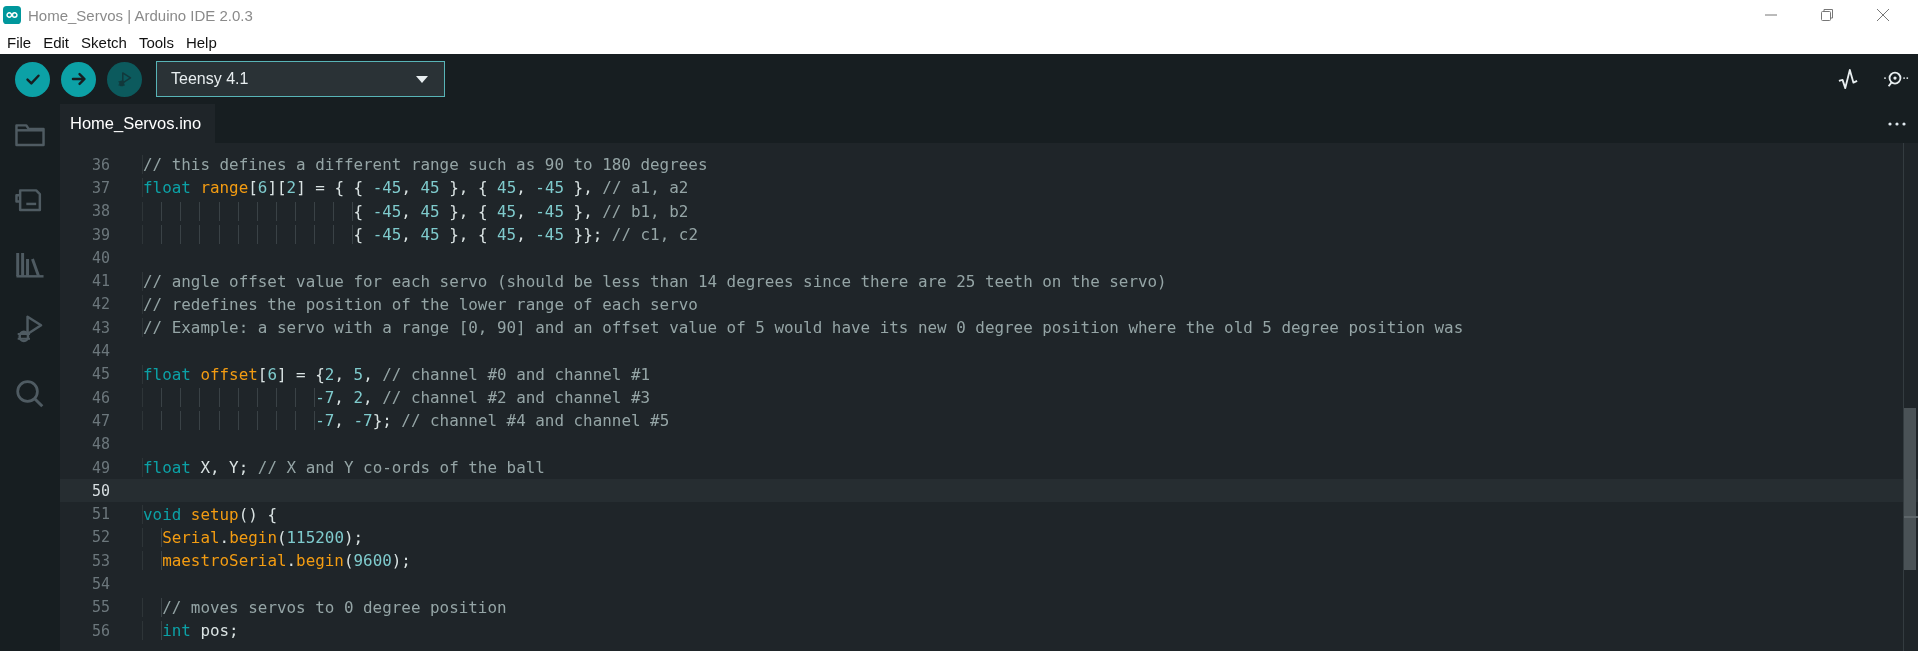 The image size is (1918, 651). I want to click on code-line: // moves servos to 0 degree position, so click(324, 607).